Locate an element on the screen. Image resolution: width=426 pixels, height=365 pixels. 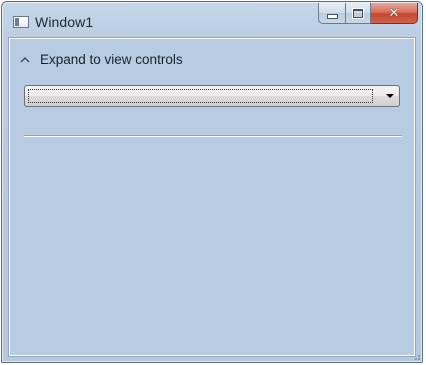
dropdown-arrow-icon is located at coordinates (390, 96).